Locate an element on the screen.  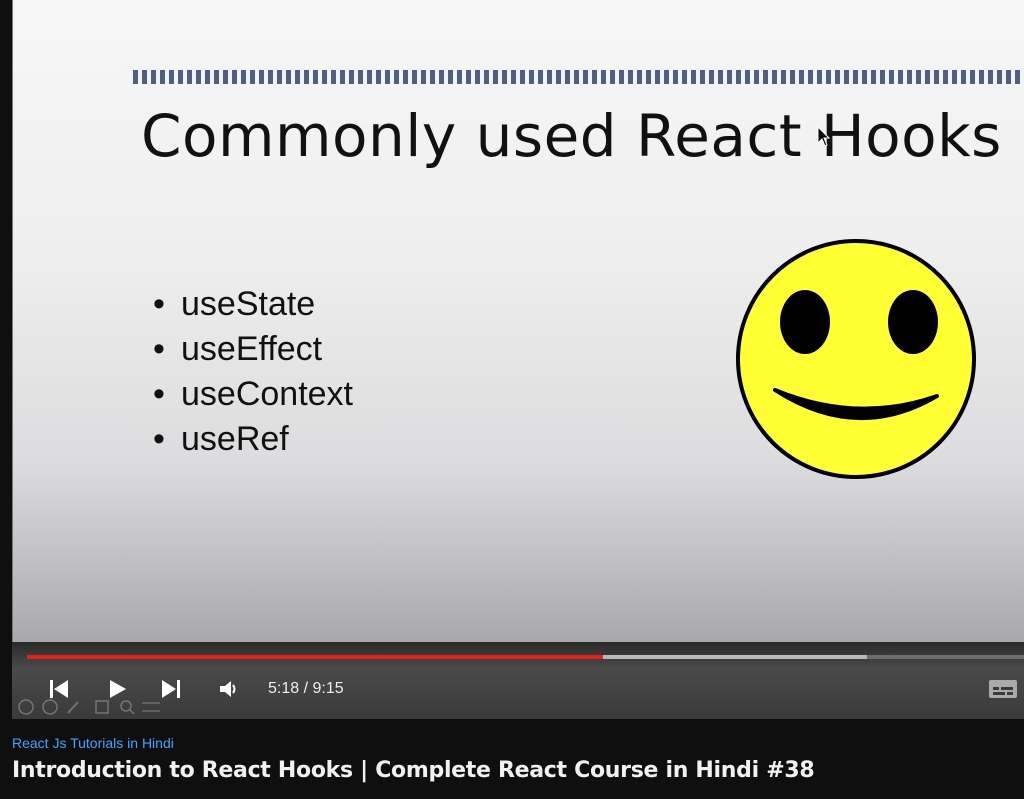
list-item: • useState is located at coordinates (253, 304).